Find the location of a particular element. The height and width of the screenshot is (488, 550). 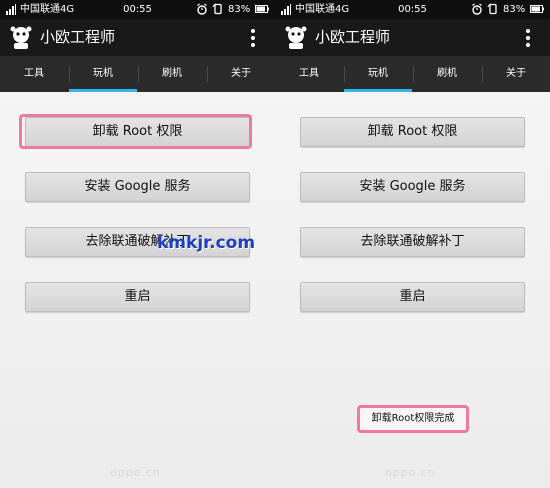

remove-unicom-patch-button: 去除联通破解补丁 is located at coordinates (412, 242).